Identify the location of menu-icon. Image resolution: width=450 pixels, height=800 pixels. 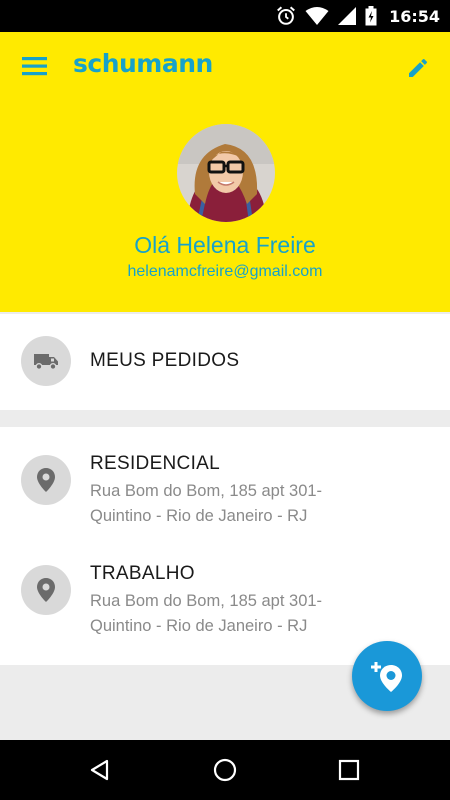
(34, 66).